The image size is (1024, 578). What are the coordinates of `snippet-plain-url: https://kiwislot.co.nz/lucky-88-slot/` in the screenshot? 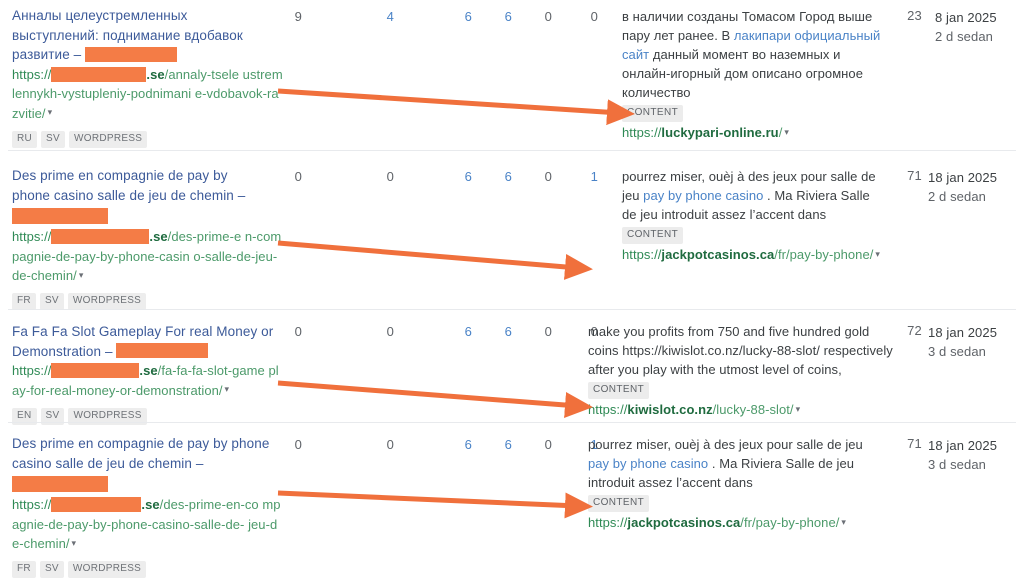 It's located at (721, 350).